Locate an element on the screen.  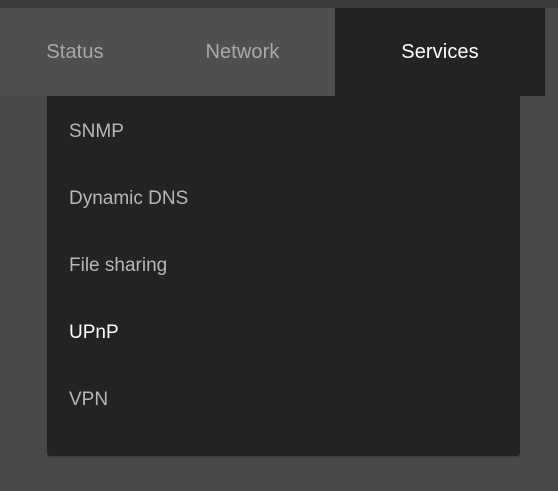
menu-item-label: Dynamic DNS is located at coordinates (129, 198).